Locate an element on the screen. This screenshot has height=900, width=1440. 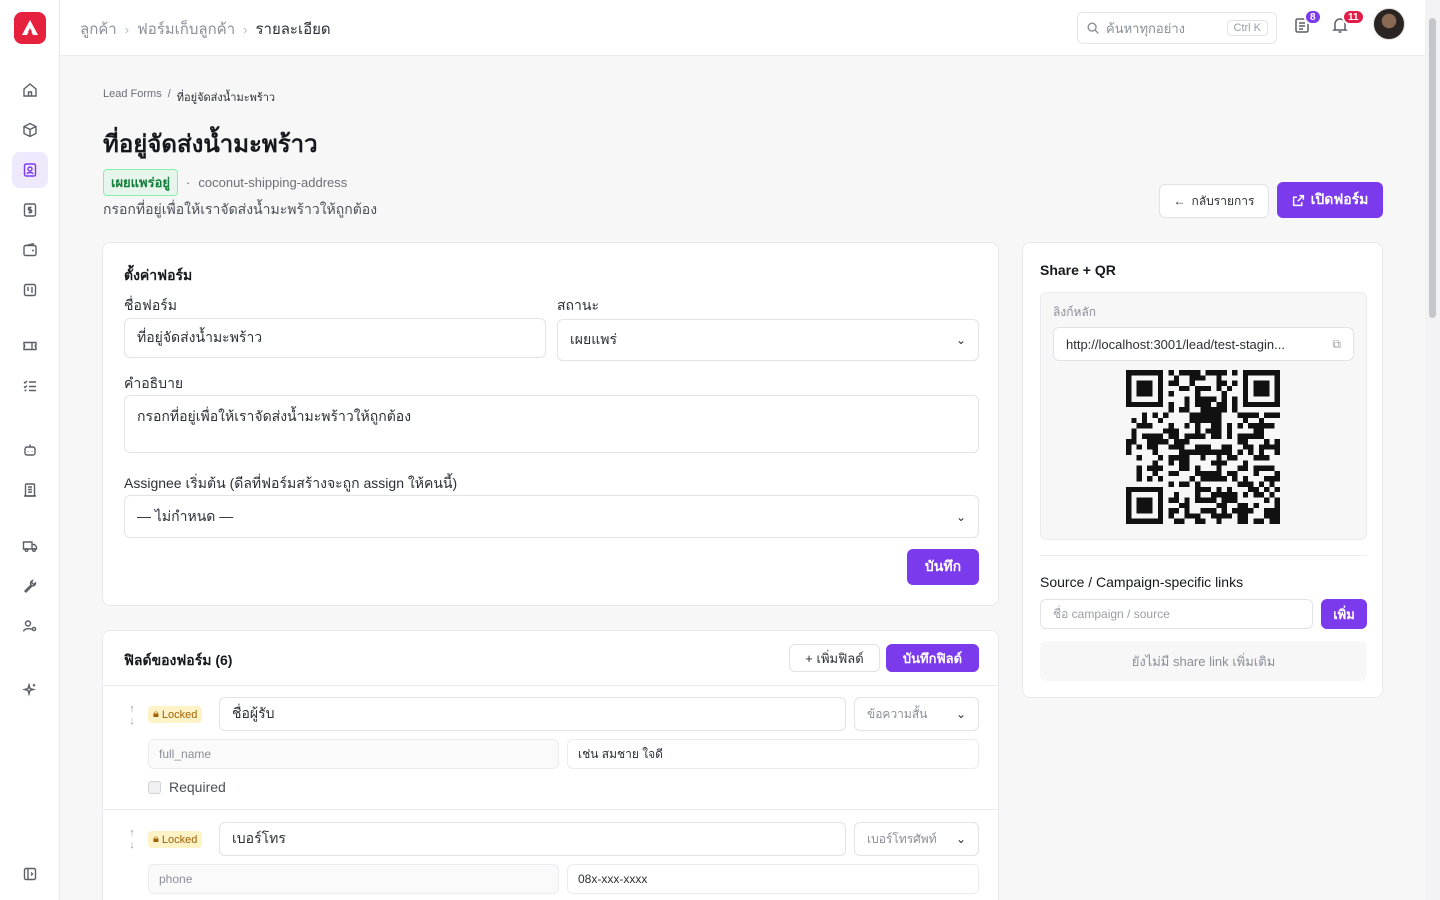
field-key-value: full_name is located at coordinates (185, 754).